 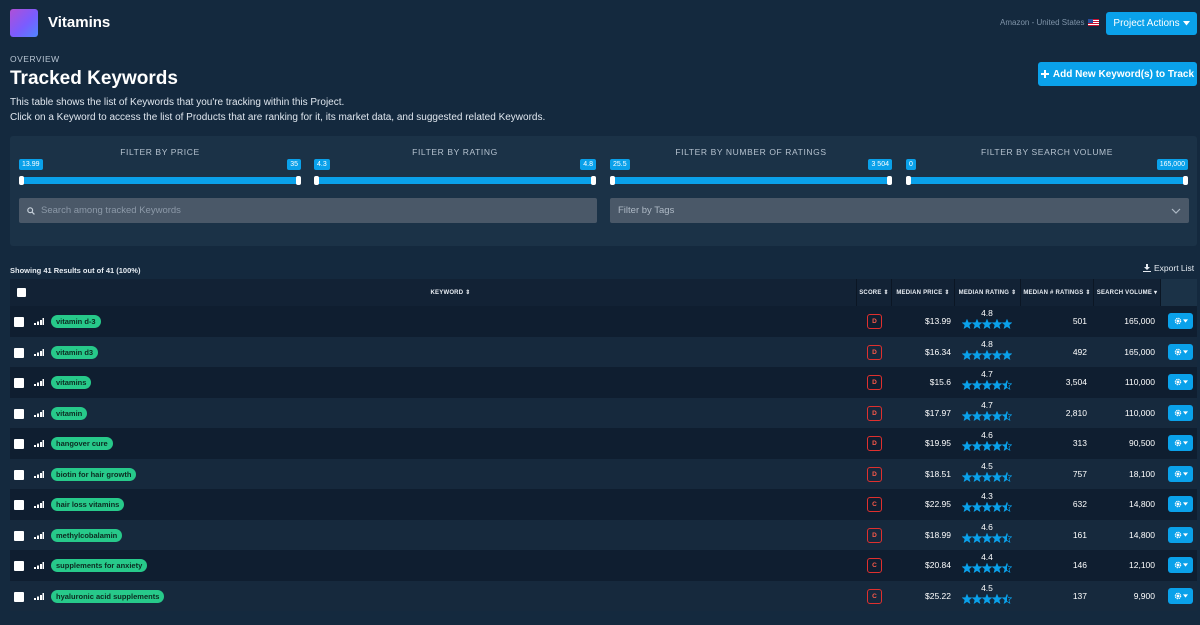 I want to click on median-ratings-value: 2,810, so click(x=1076, y=412).